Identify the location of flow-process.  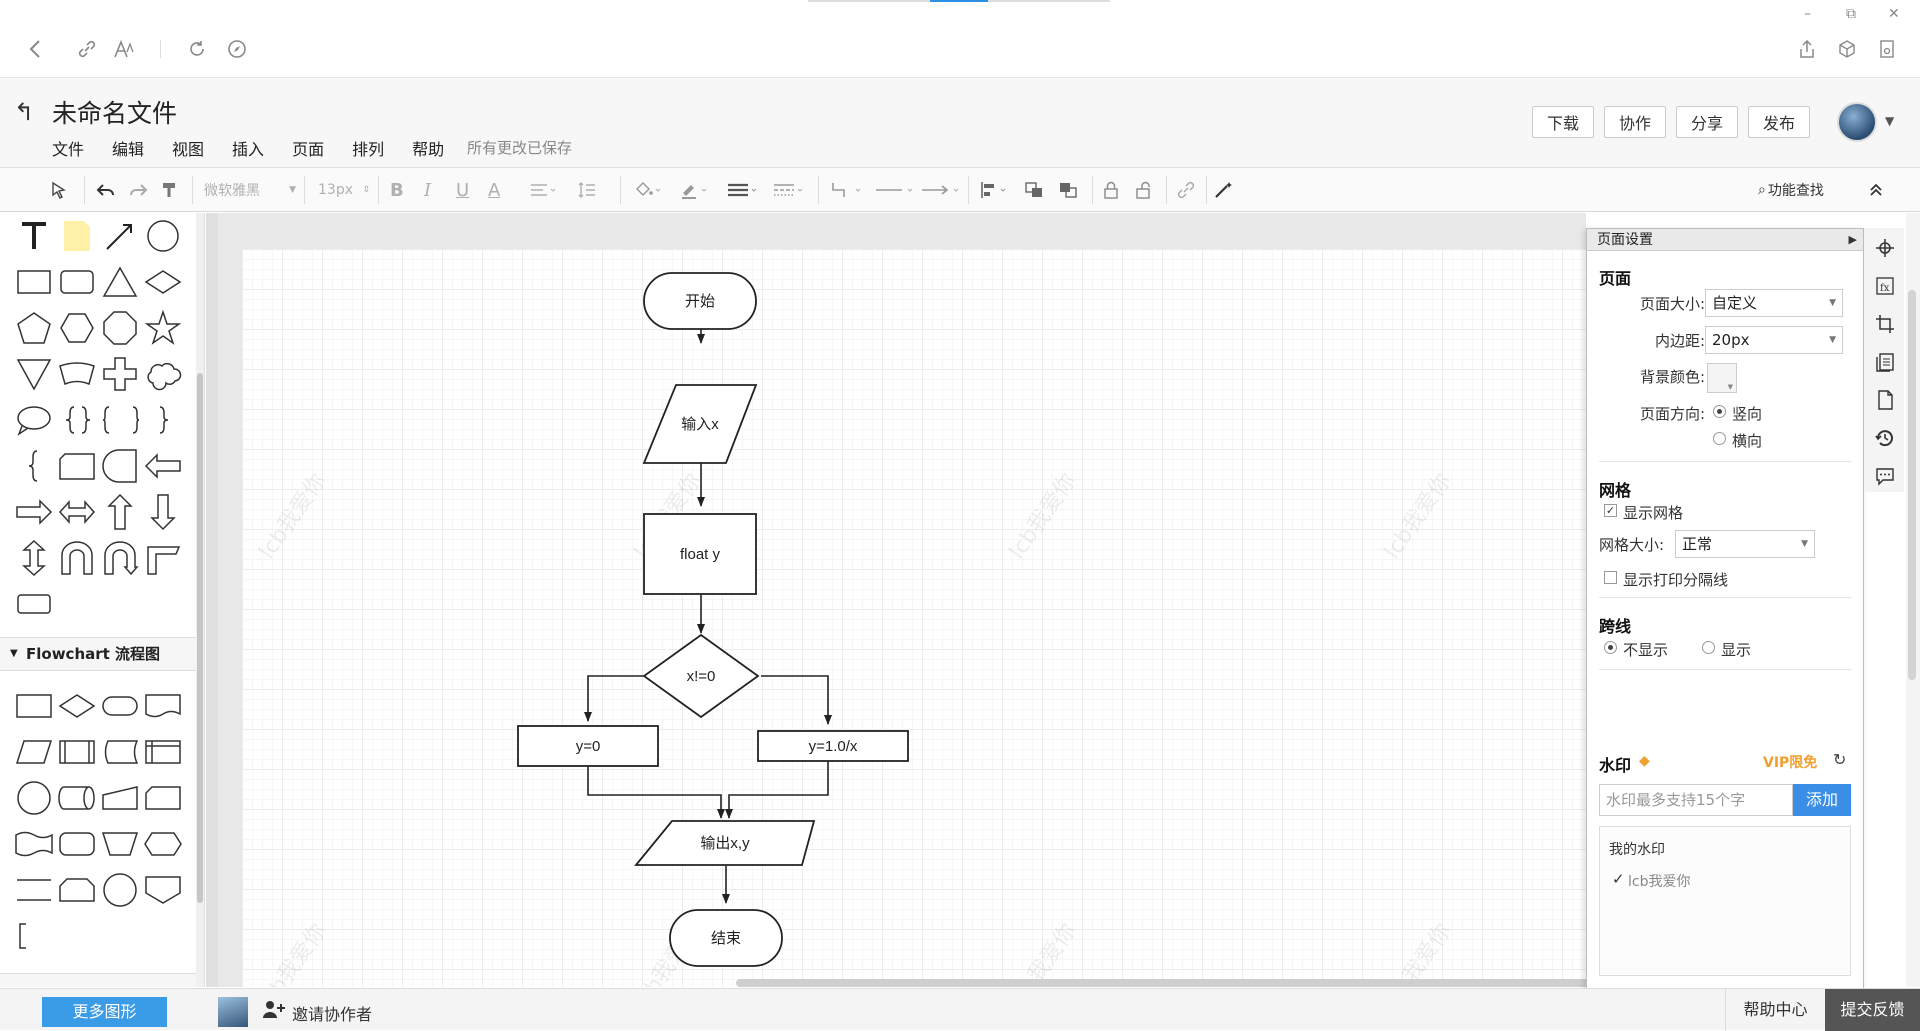
(33, 706).